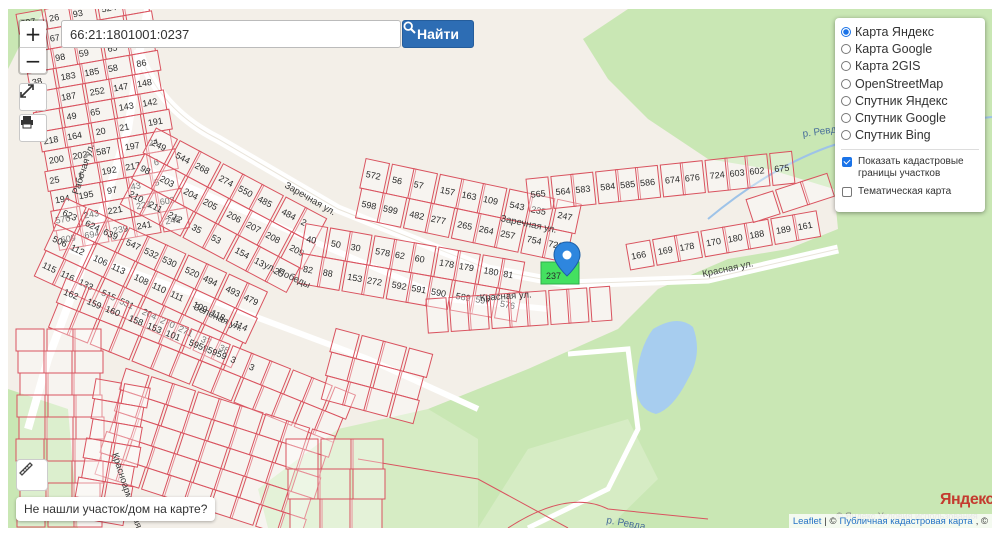  What do you see at coordinates (900, 118) in the screenshot?
I see `layer-option-label: Спутник Google` at bounding box center [900, 118].